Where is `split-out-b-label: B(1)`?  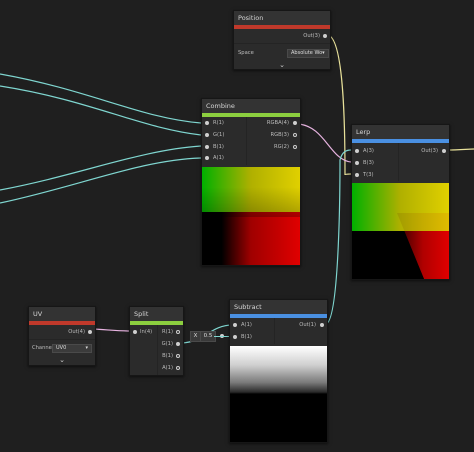 split-out-b-label: B(1) is located at coordinates (167, 356).